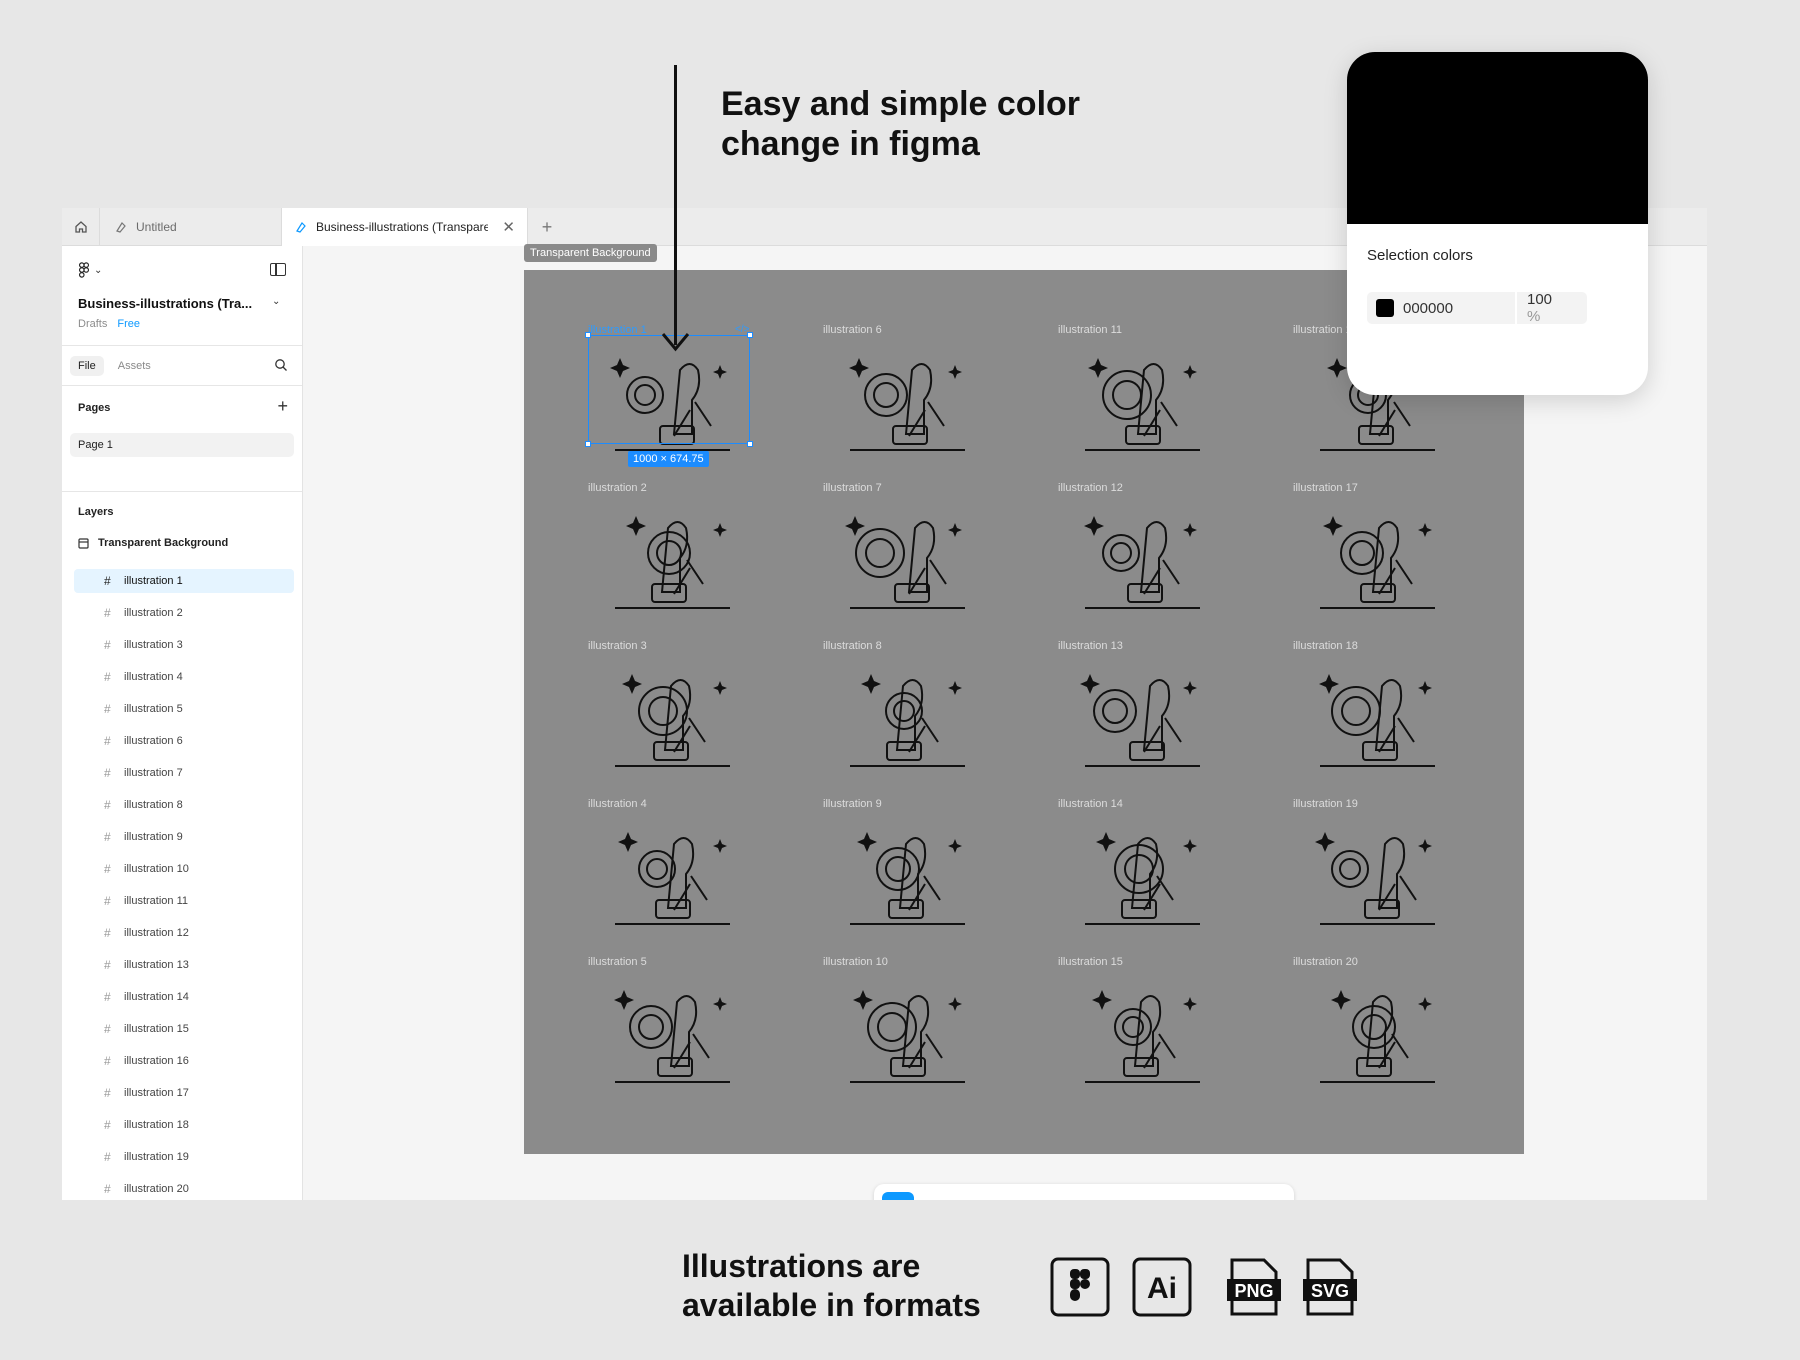 This screenshot has width=1800, height=1360. I want to click on main-menu-button: ⌄, so click(90, 270).